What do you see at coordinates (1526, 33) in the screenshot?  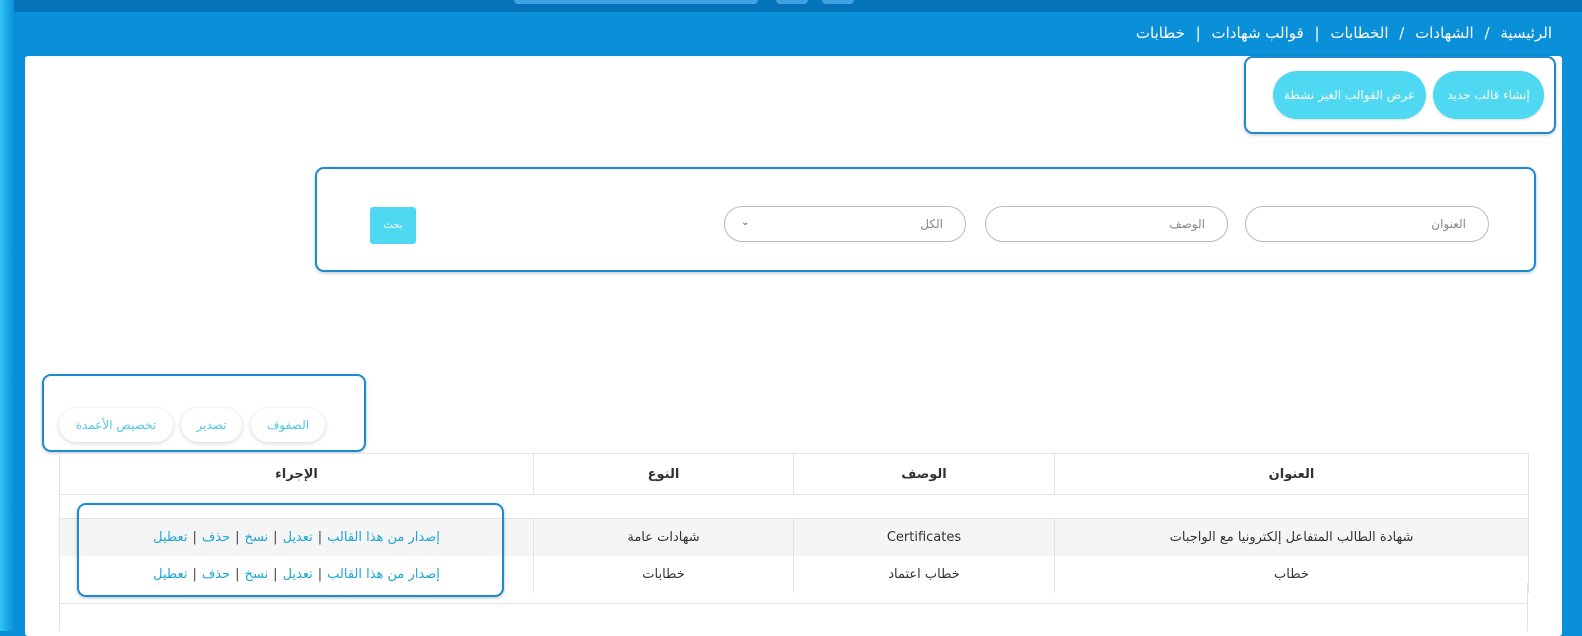 I see `breadcrumb-home: الرئيسية` at bounding box center [1526, 33].